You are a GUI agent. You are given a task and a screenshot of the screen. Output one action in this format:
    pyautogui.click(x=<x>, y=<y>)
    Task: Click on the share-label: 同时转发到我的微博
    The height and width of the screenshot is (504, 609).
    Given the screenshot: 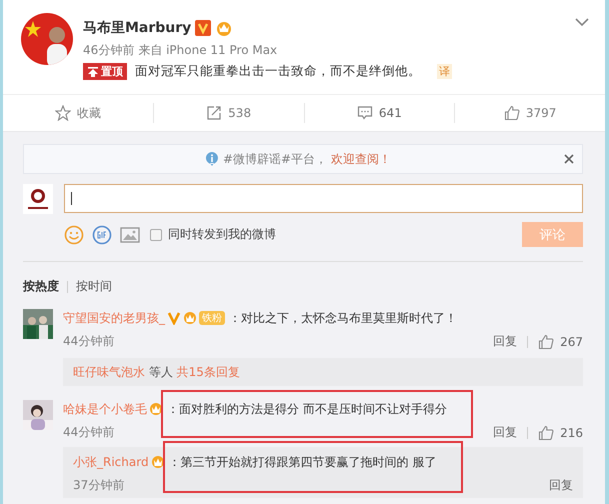 What is the action you would take?
    pyautogui.click(x=222, y=234)
    